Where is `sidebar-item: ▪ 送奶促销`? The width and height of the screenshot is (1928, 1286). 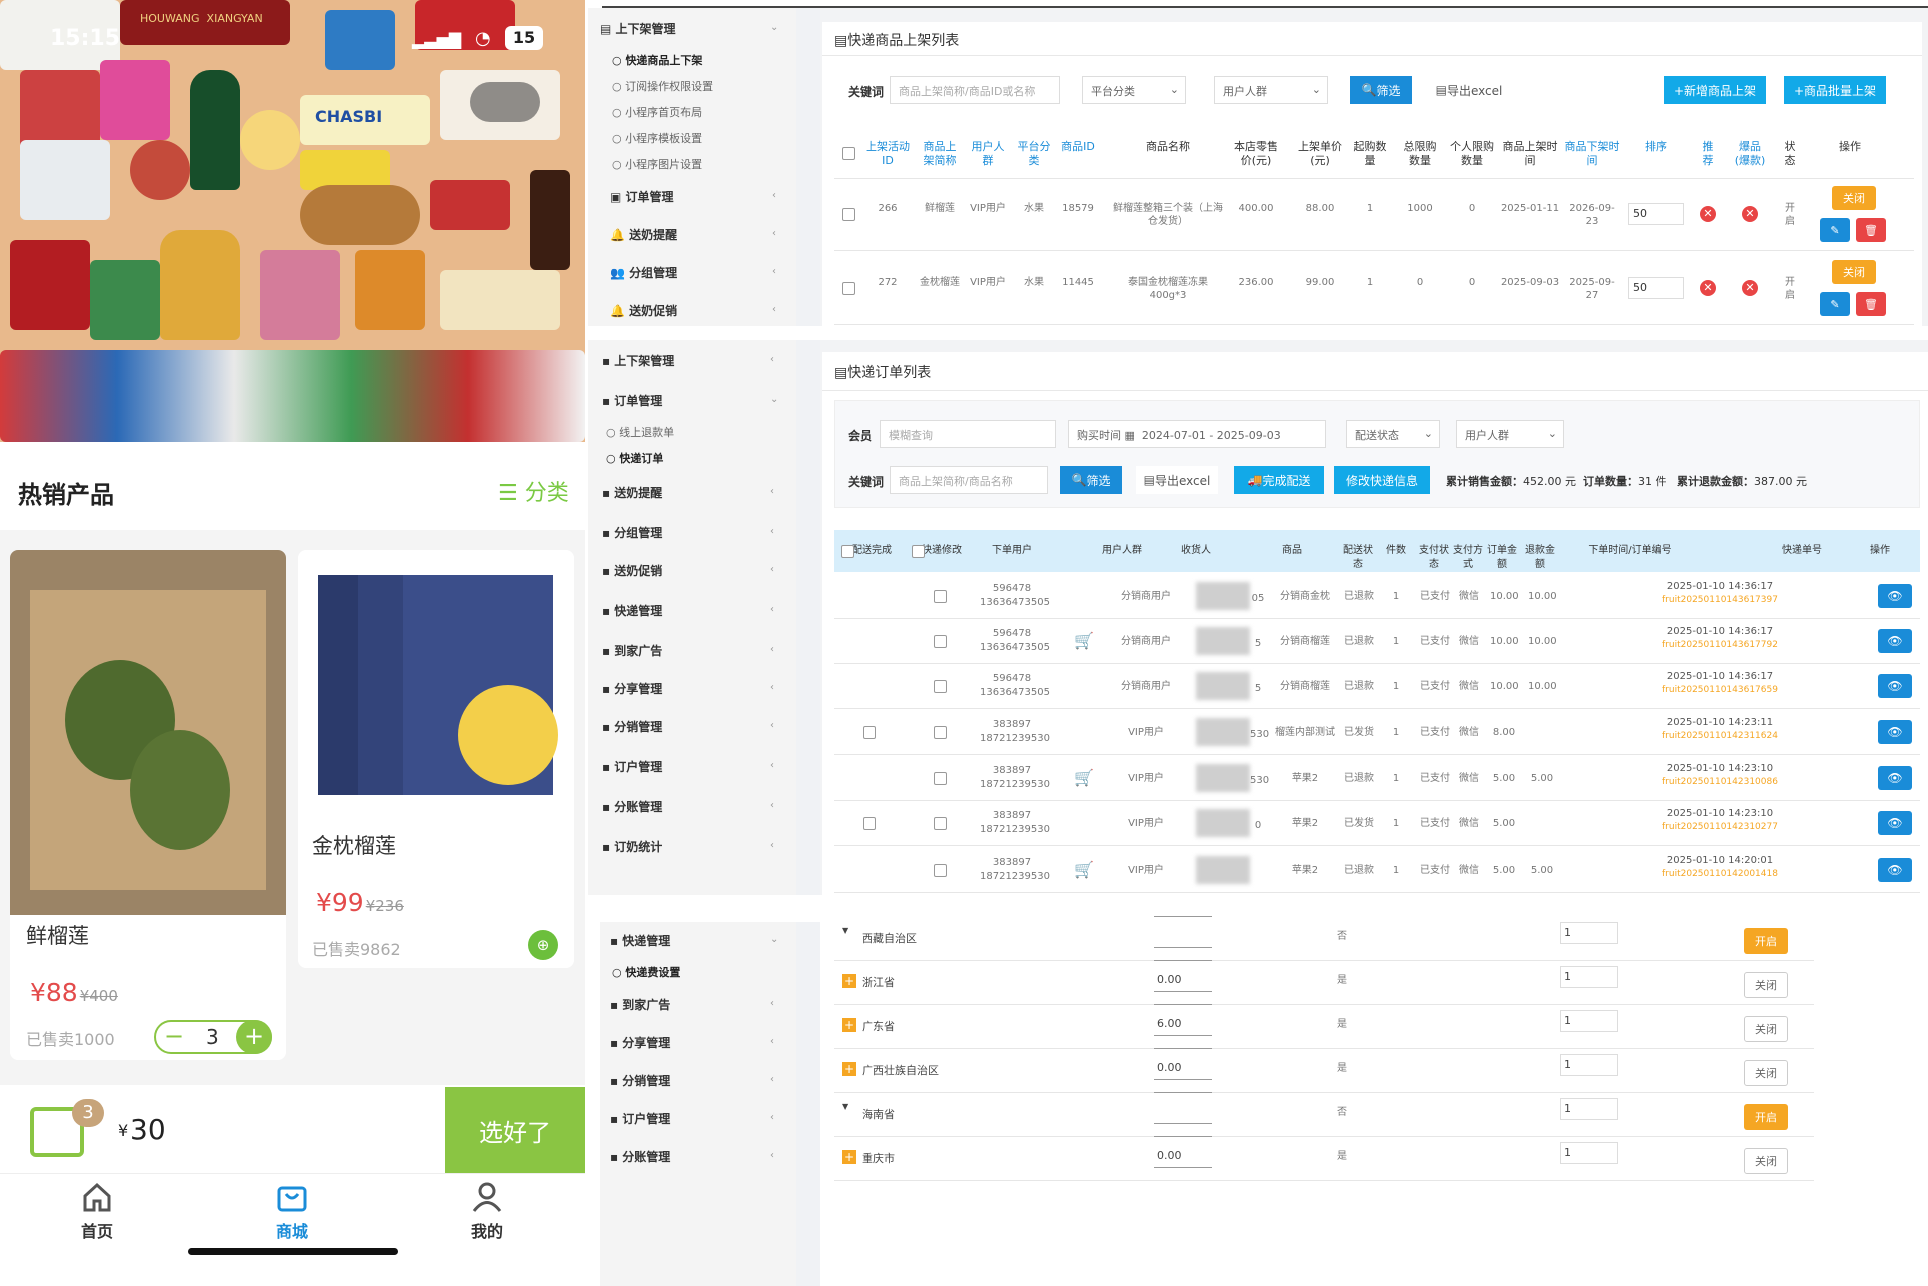
sidebar-item: ▪ 送奶促销 is located at coordinates (632, 570).